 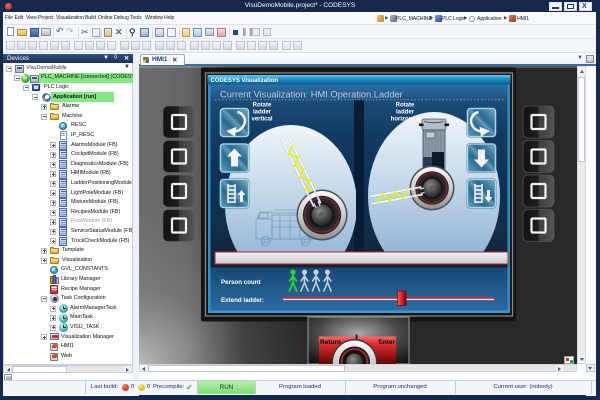 I want to click on svg-text: Enter, so click(x=386, y=342).